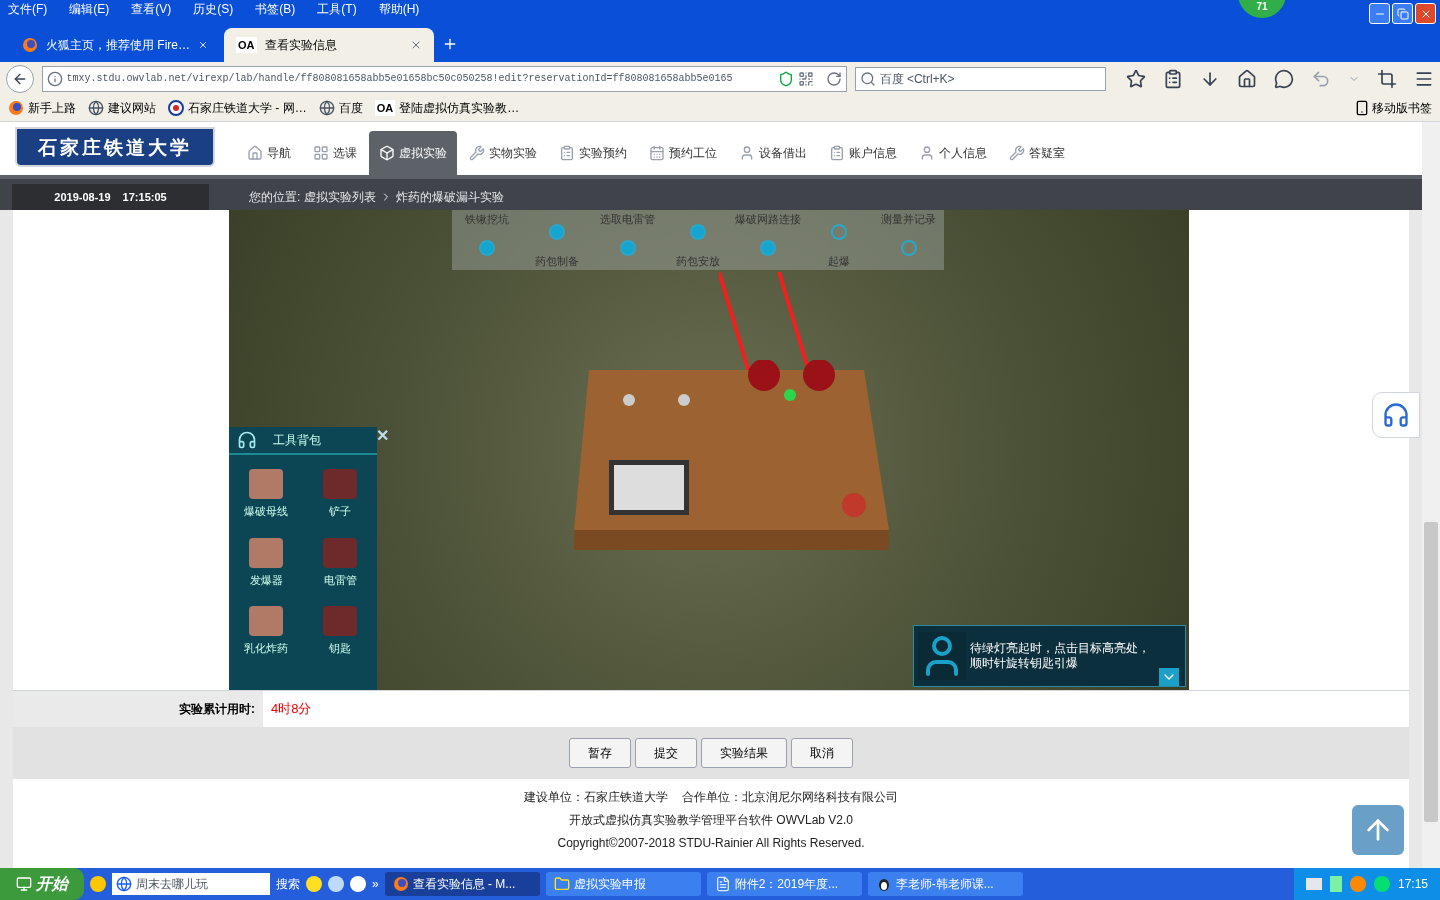 This screenshot has height=900, width=1440. What do you see at coordinates (710, 820) in the screenshot?
I see `footer-text: 开放式虚拟仿真实验教学管理平台软件 OWVLab V2.0` at bounding box center [710, 820].